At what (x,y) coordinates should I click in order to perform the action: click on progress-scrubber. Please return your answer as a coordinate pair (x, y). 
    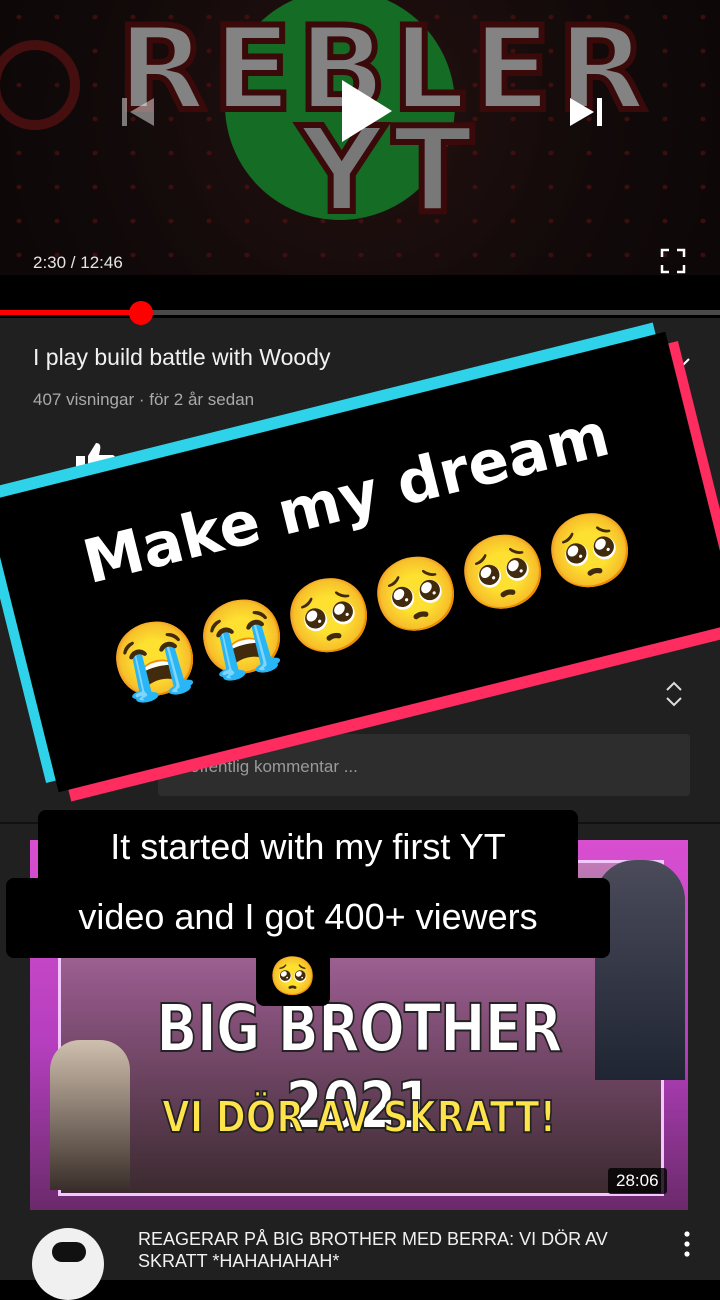
    Looking at the image, I should click on (141, 313).